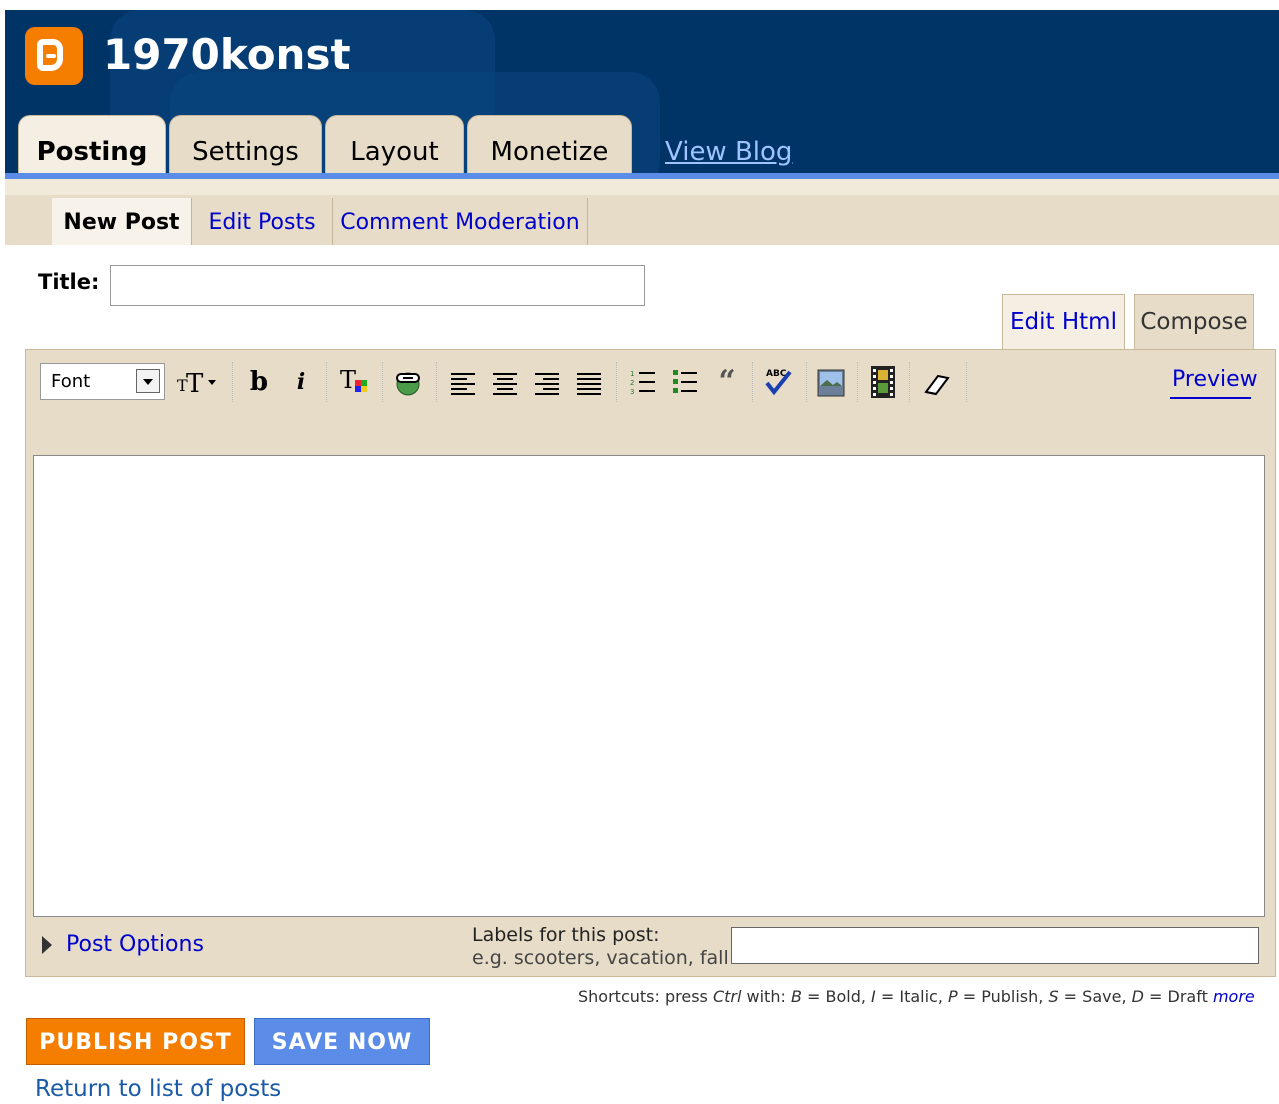  What do you see at coordinates (1215, 379) in the screenshot?
I see `preview-link: Preview` at bounding box center [1215, 379].